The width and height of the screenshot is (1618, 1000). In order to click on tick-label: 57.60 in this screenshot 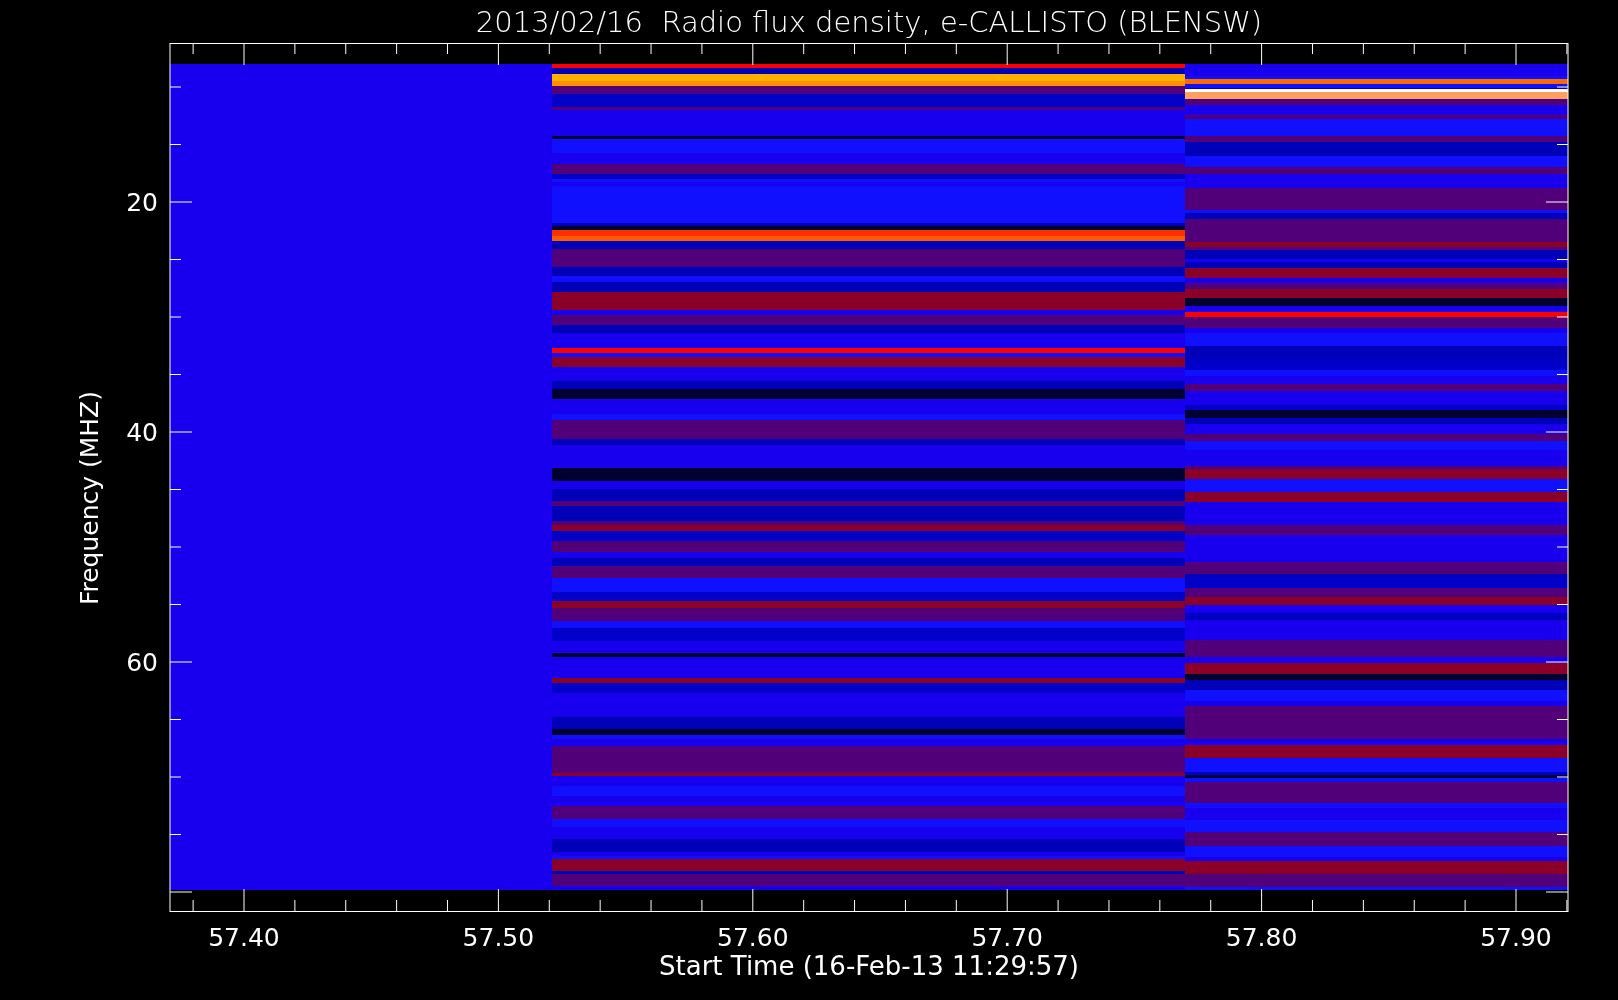, I will do `click(753, 937)`.